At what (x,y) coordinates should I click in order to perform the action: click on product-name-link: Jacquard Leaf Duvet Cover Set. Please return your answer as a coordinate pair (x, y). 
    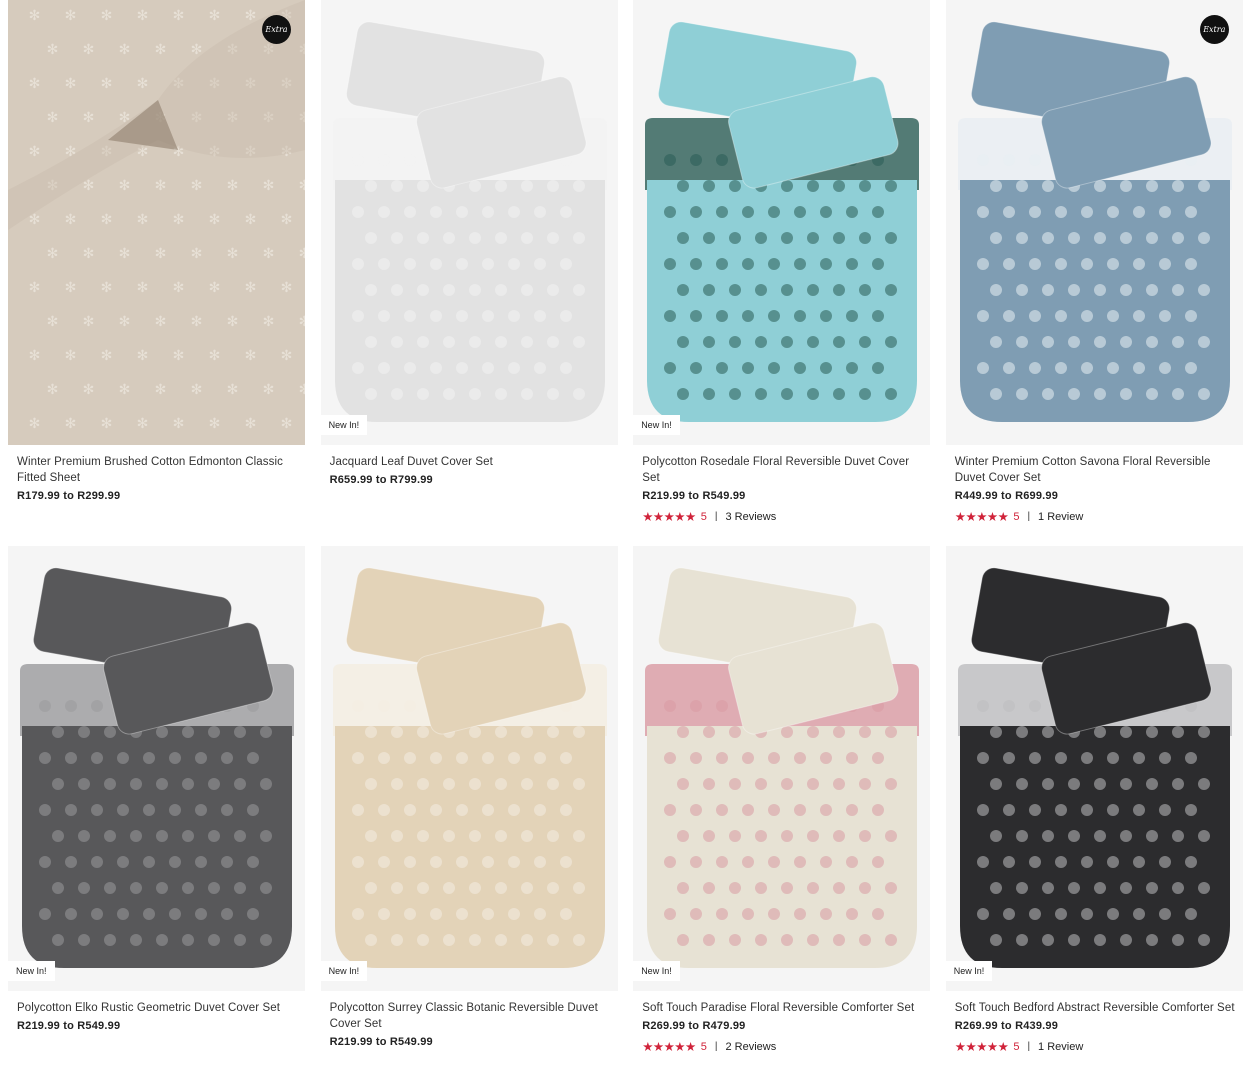
    Looking at the image, I should click on (470, 462).